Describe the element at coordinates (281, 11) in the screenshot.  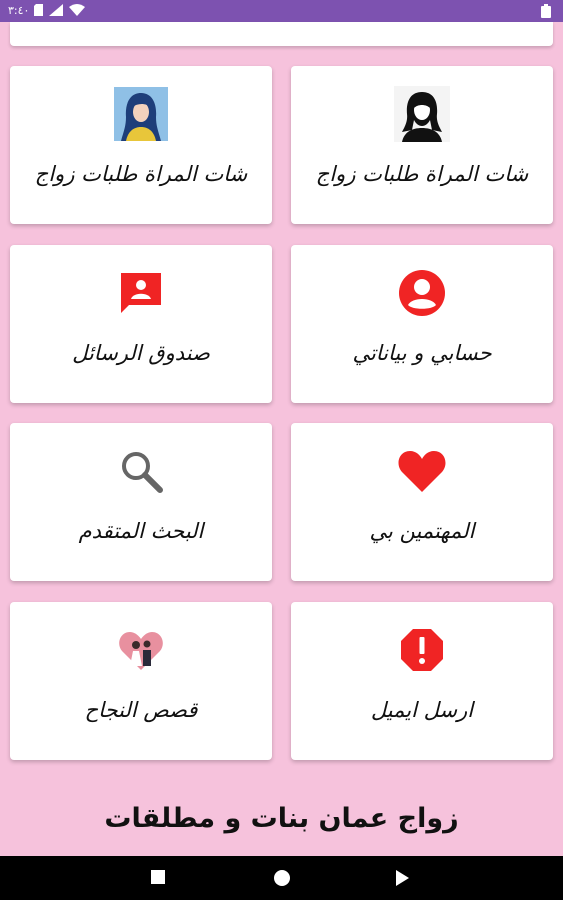
I see `status-bar: ٣:٤٠` at that location.